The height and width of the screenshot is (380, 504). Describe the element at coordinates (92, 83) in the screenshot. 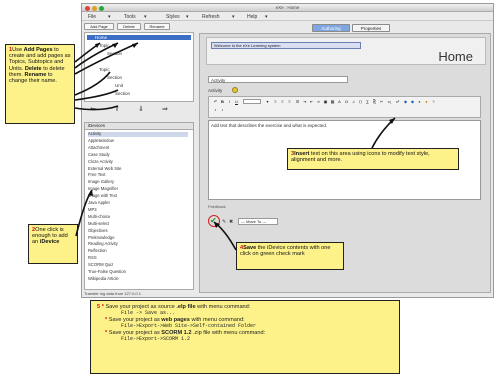

I see `arrow-to-tree` at that location.